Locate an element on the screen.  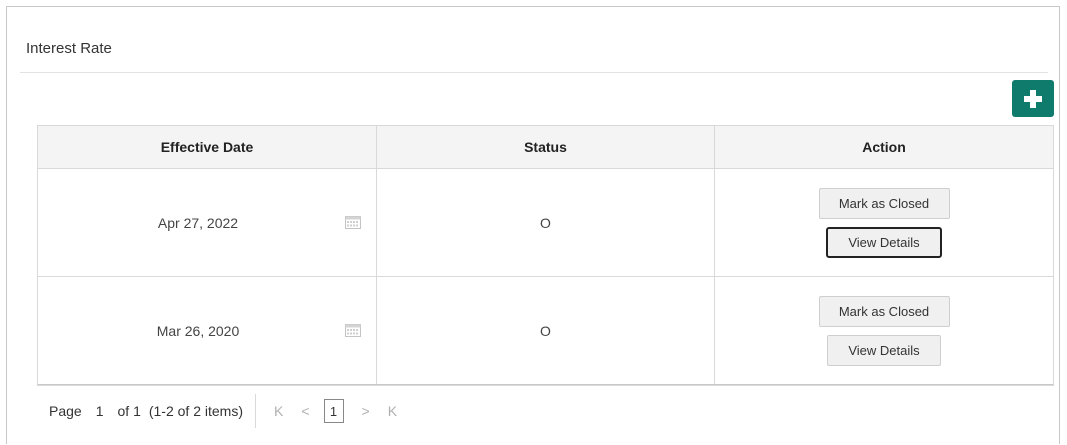
next-page-icon: > is located at coordinates (366, 411).